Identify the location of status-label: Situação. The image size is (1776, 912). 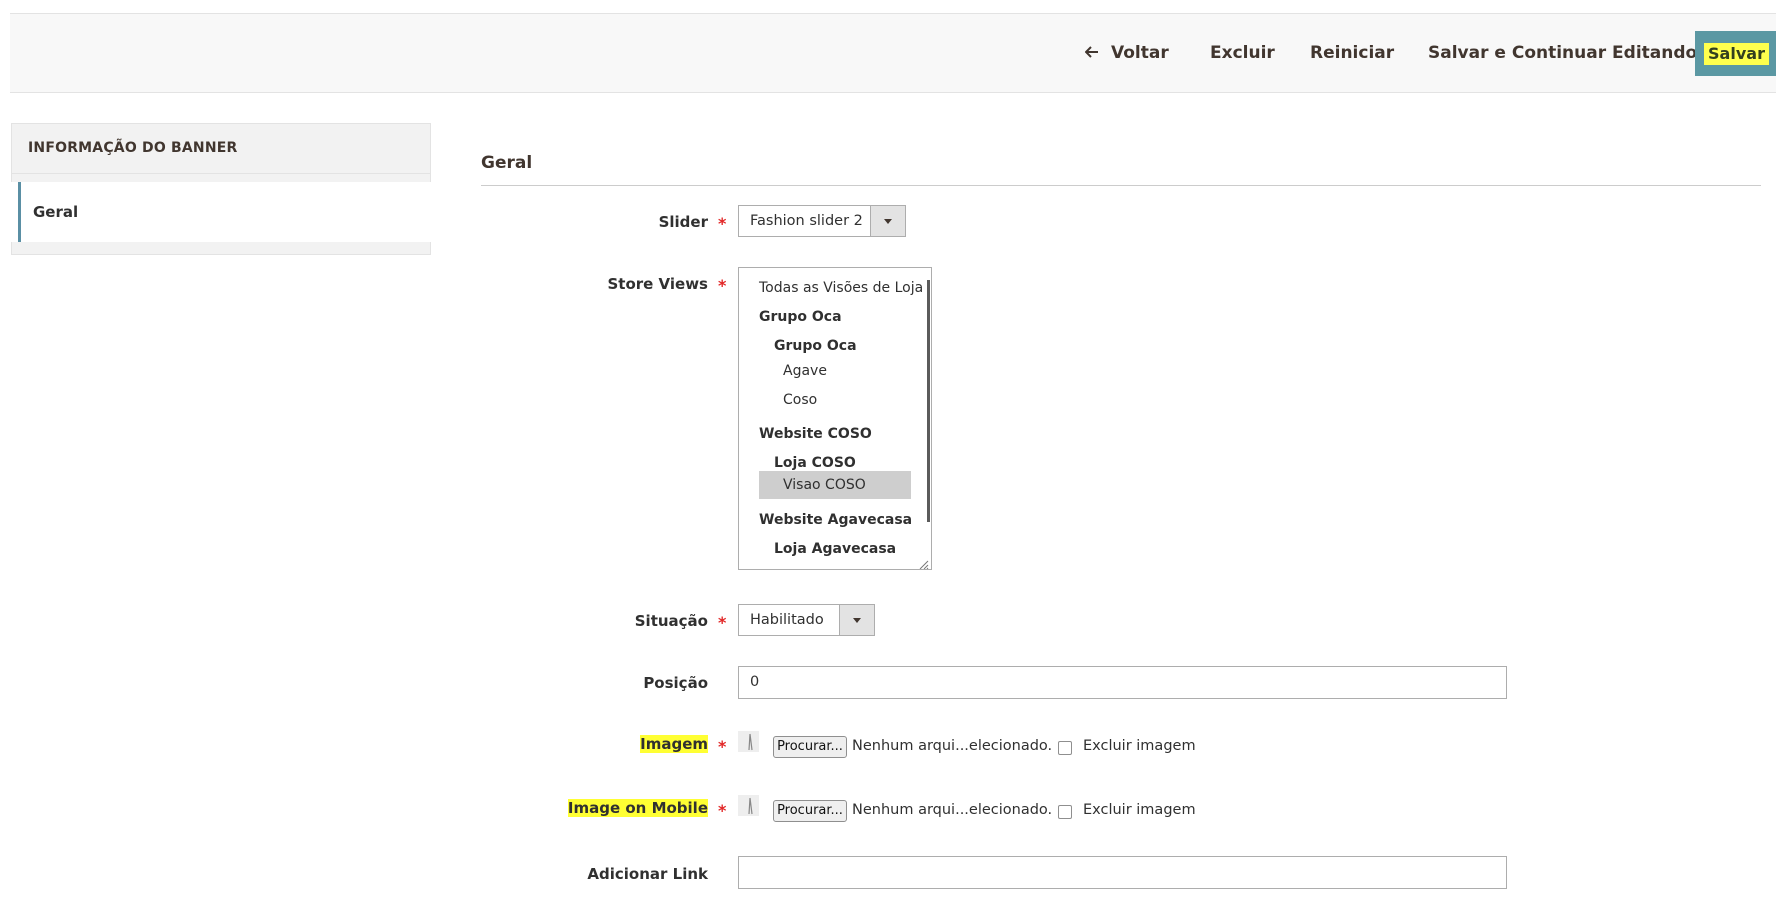
(671, 621).